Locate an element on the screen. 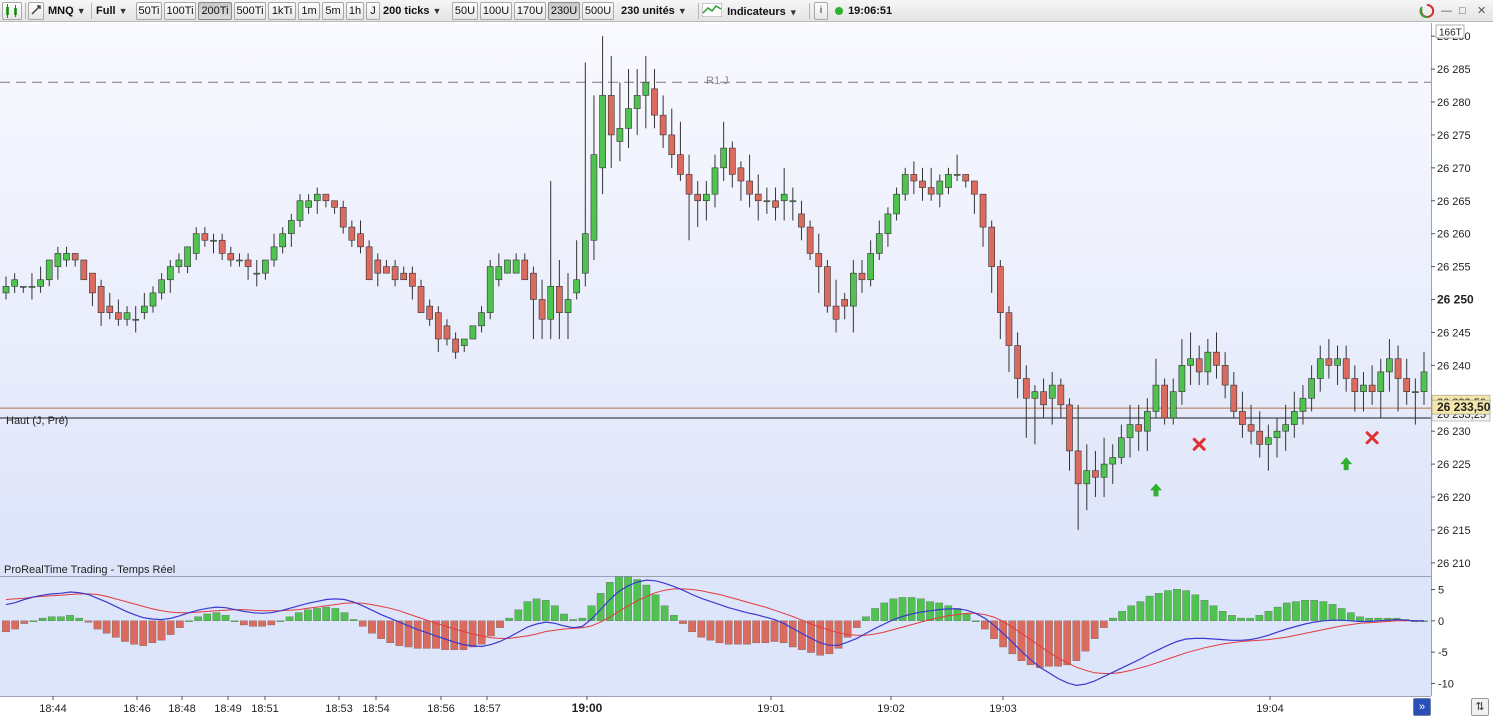 The image size is (1493, 716). tick-button-1m: 1m is located at coordinates (309, 11).